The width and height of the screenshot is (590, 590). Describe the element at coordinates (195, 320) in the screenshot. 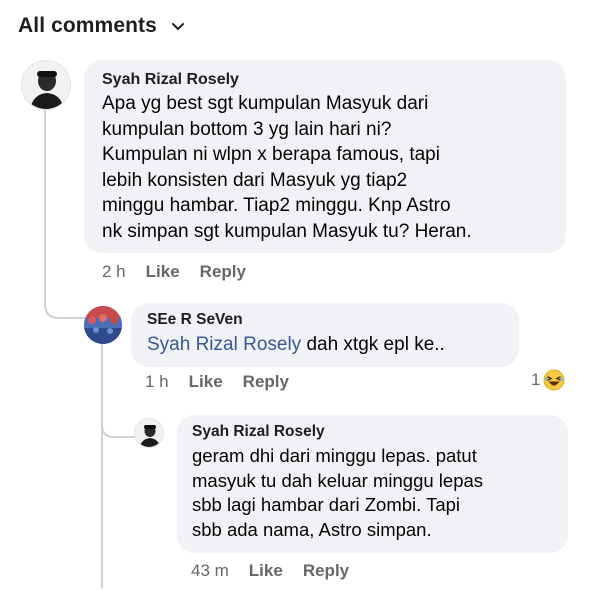

I see `comment-author: SEe R SeVen` at that location.